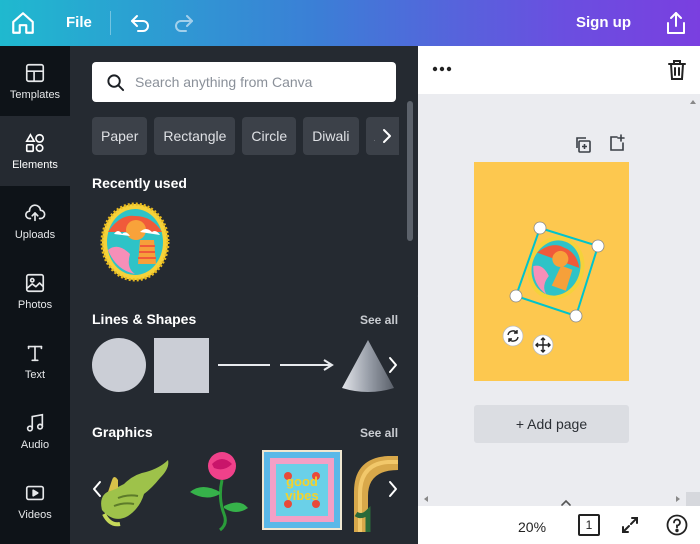  I want to click on scroll-corner, so click(693, 499).